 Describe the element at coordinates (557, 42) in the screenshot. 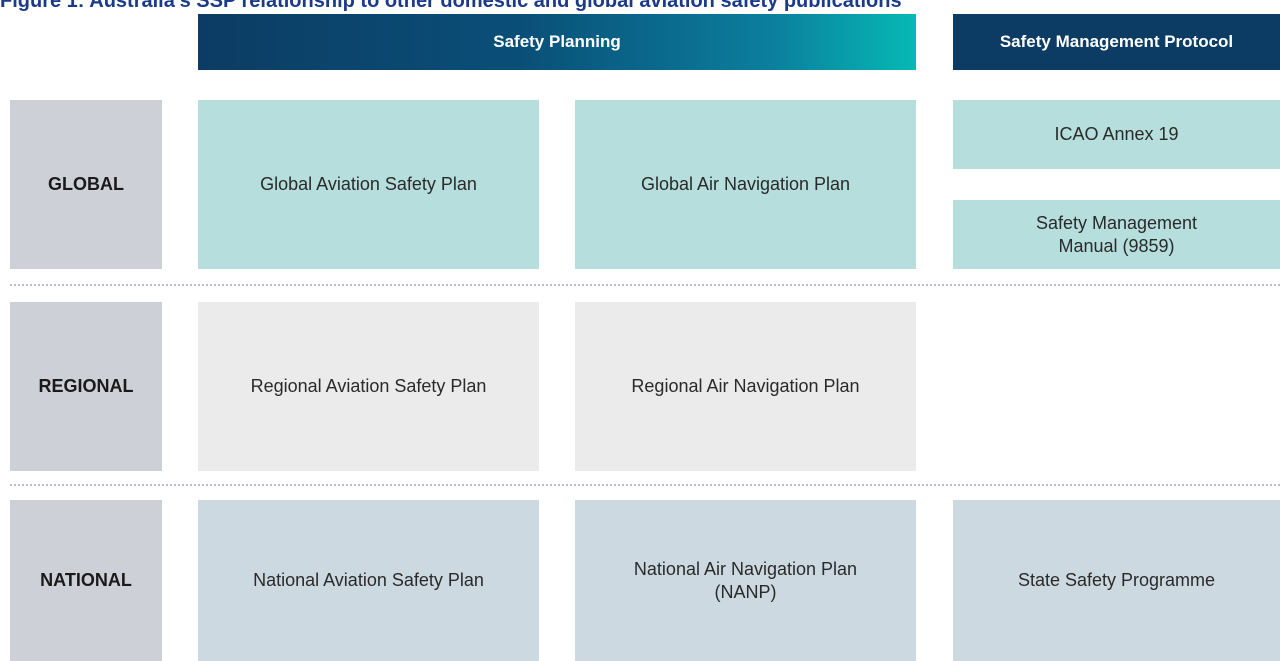

I see `header-safety-planning: Safety Planning` at that location.